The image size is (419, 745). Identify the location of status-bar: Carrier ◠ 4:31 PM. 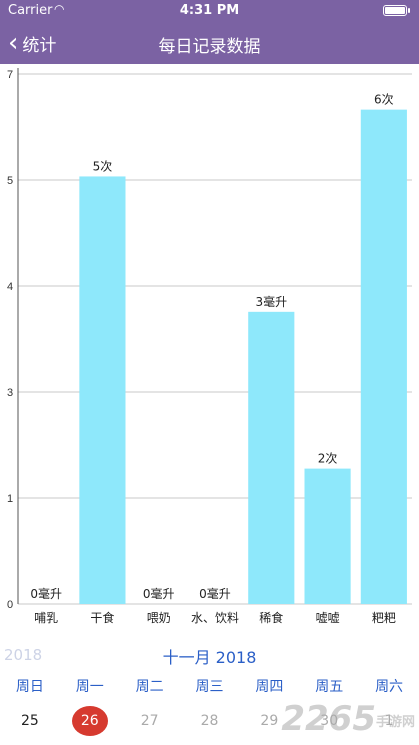
(209, 11).